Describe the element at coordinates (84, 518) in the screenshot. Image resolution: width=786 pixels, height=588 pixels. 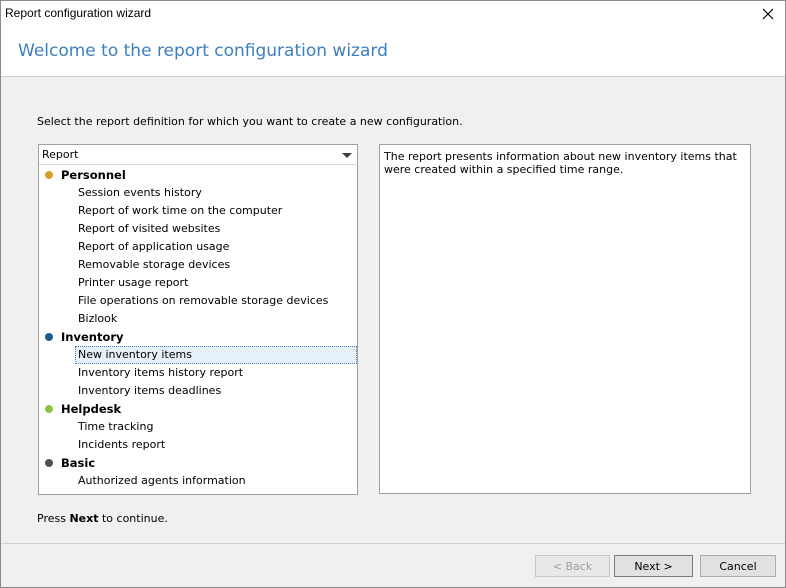
I see `continue-hint-next: Next` at that location.